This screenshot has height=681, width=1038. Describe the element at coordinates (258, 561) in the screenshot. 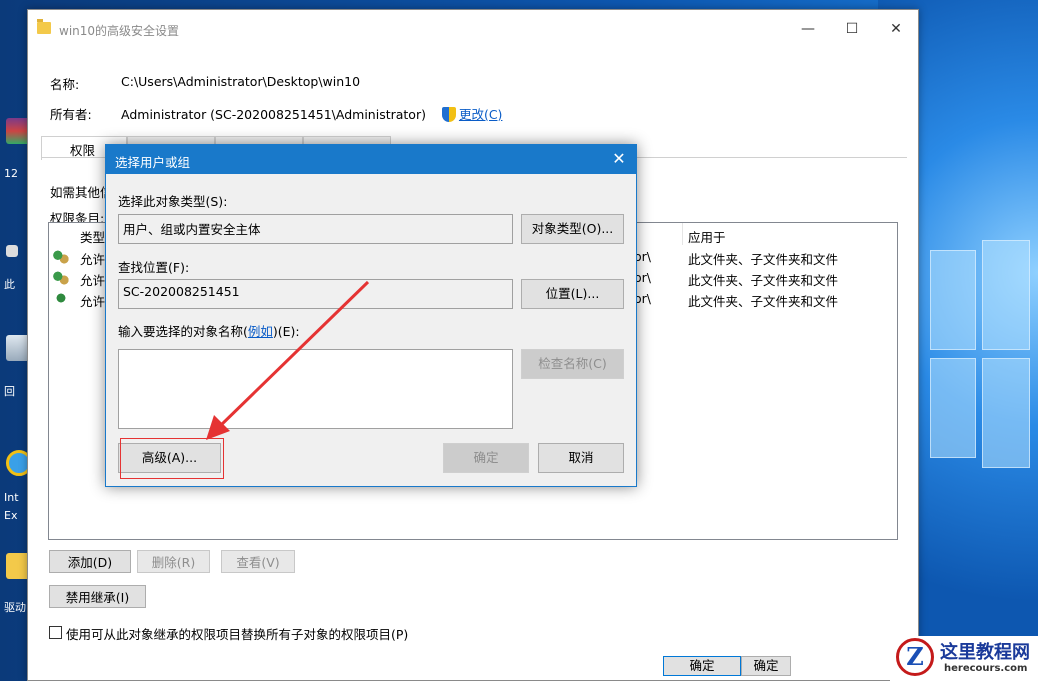

I see `view-button: 查看(V)` at that location.